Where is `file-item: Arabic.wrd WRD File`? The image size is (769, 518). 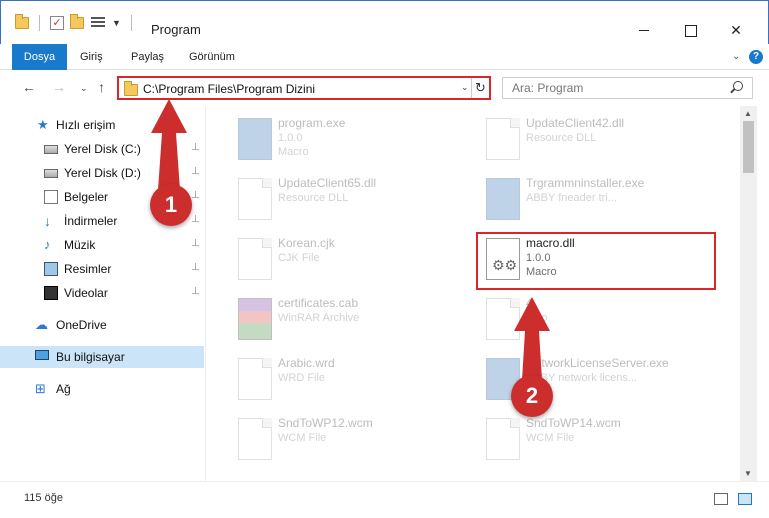
file-item: Arabic.wrd WRD File is located at coordinates (351, 382).